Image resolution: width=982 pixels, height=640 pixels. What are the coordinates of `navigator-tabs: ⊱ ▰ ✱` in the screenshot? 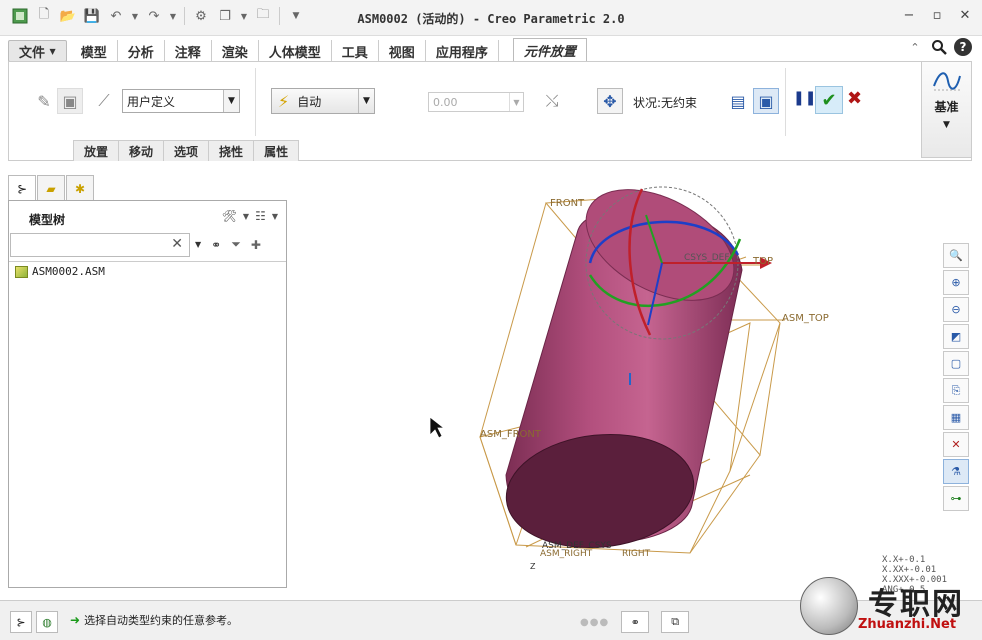 It's located at (51, 188).